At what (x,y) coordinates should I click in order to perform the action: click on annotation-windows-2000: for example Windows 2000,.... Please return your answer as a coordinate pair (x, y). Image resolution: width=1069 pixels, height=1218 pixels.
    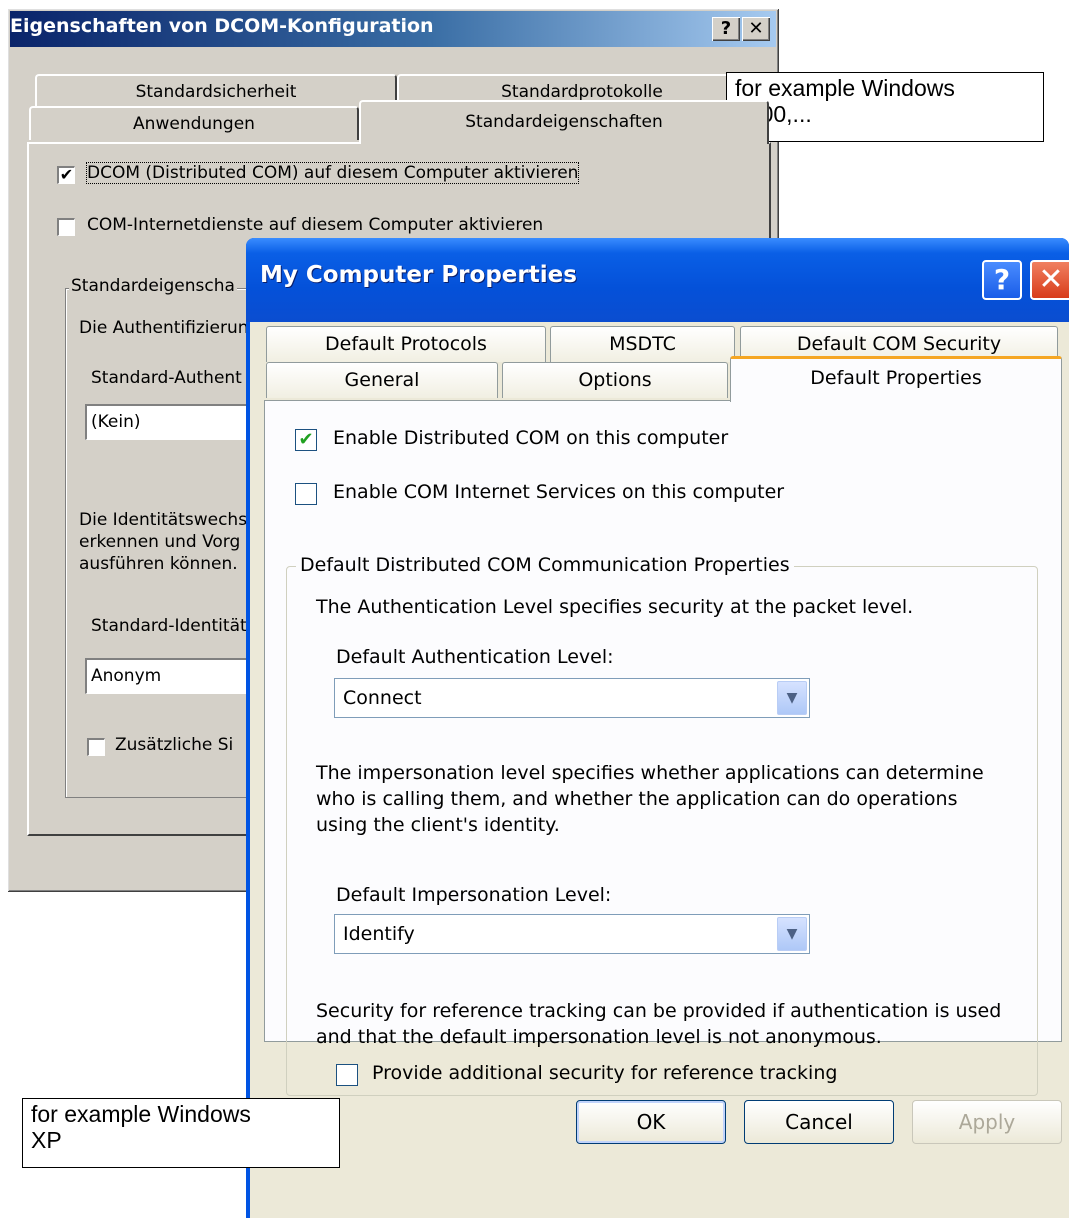
    Looking at the image, I should click on (885, 107).